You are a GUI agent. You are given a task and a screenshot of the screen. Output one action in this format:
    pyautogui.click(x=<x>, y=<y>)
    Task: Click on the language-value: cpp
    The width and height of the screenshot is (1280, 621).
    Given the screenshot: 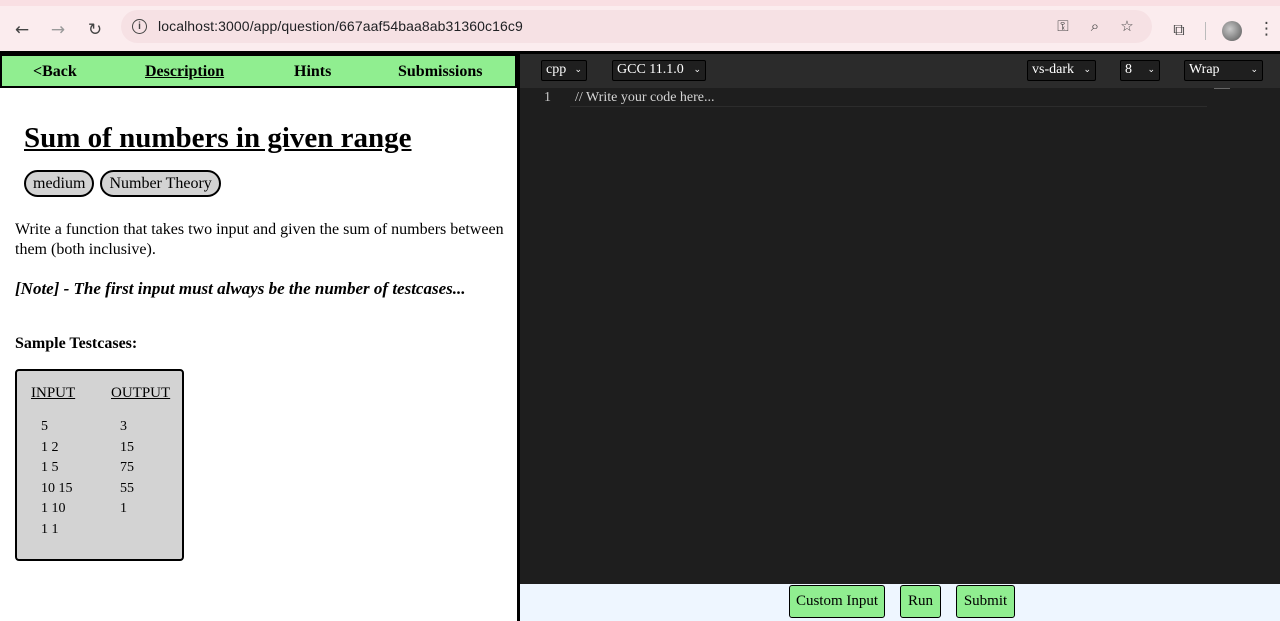 What is the action you would take?
    pyautogui.click(x=556, y=69)
    